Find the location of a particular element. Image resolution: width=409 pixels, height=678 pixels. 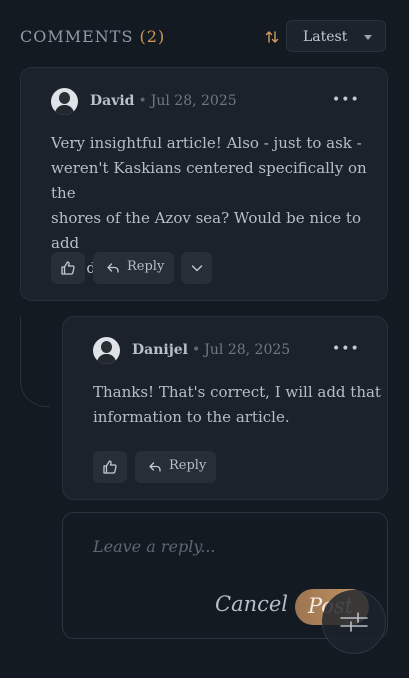

sort-select: Latest is located at coordinates (336, 36).